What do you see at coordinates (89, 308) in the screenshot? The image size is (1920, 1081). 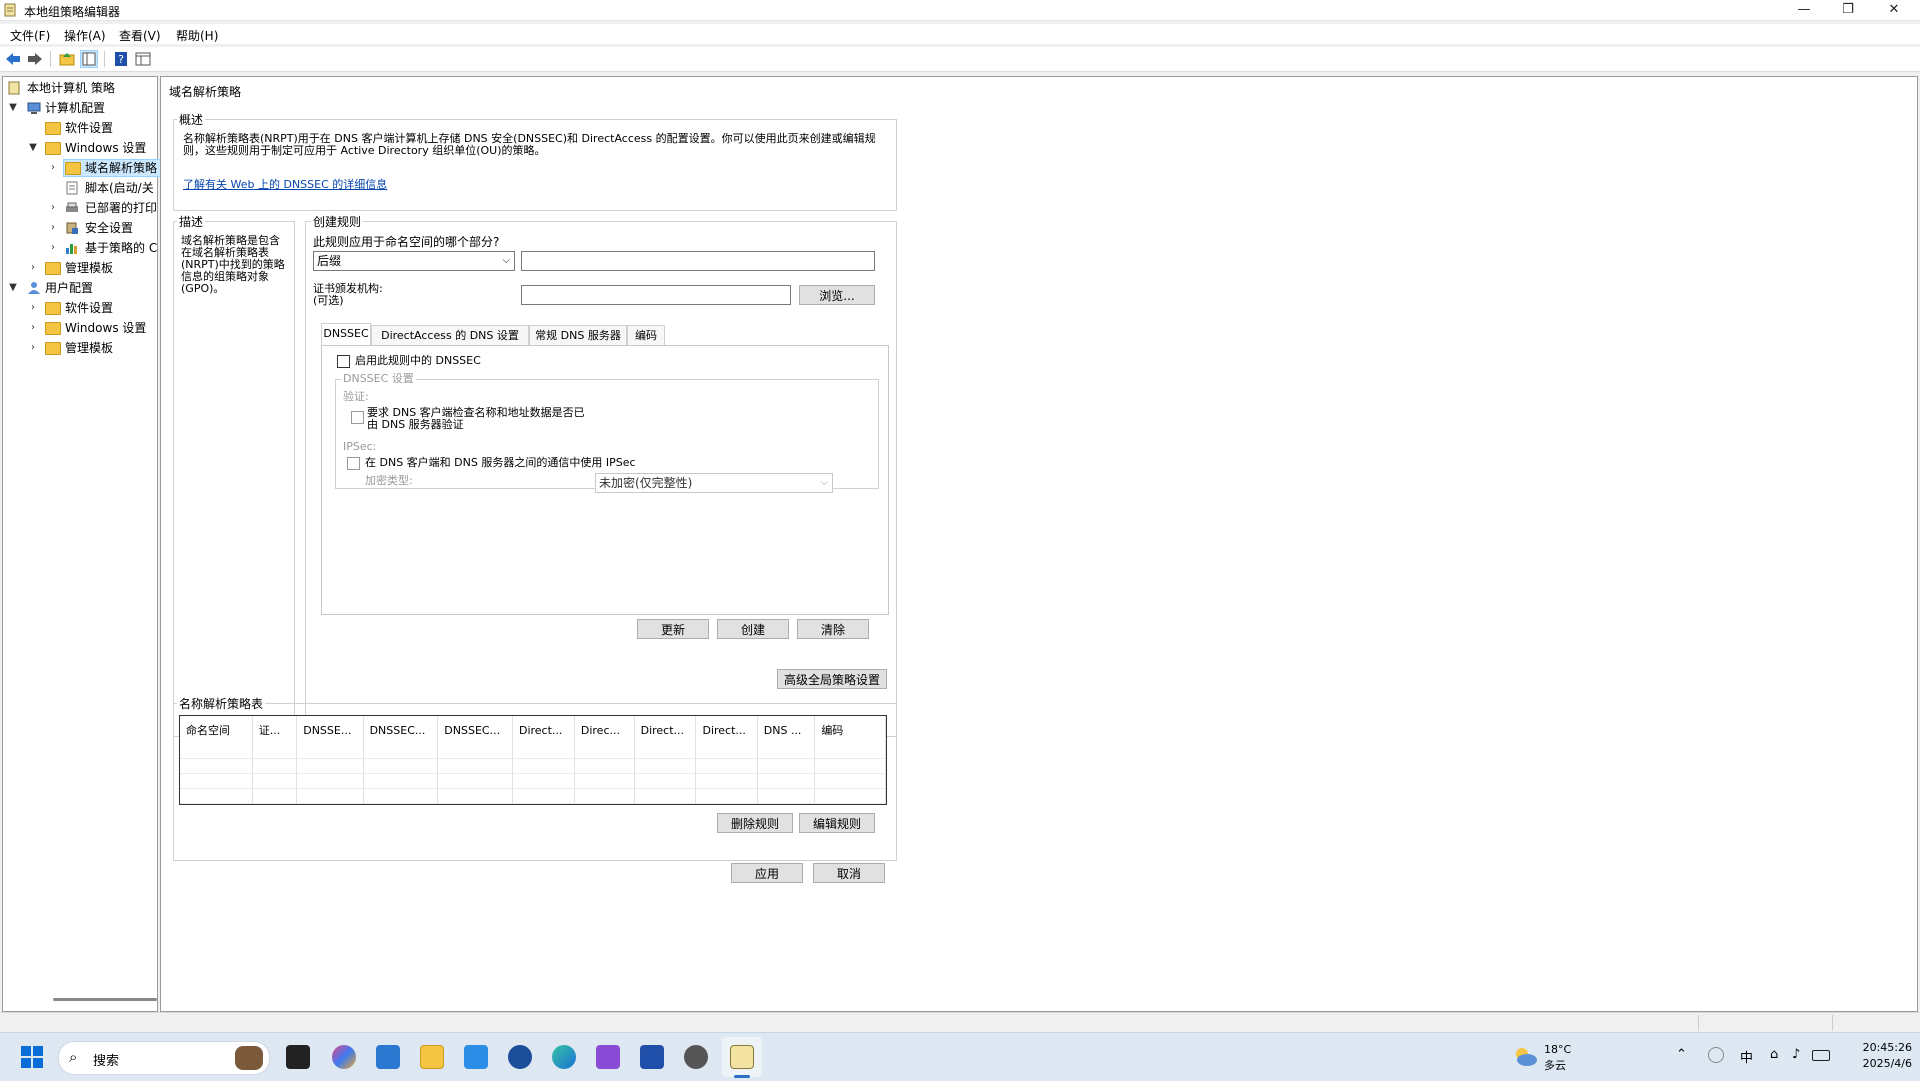 I see `tree-label: 软件设置` at bounding box center [89, 308].